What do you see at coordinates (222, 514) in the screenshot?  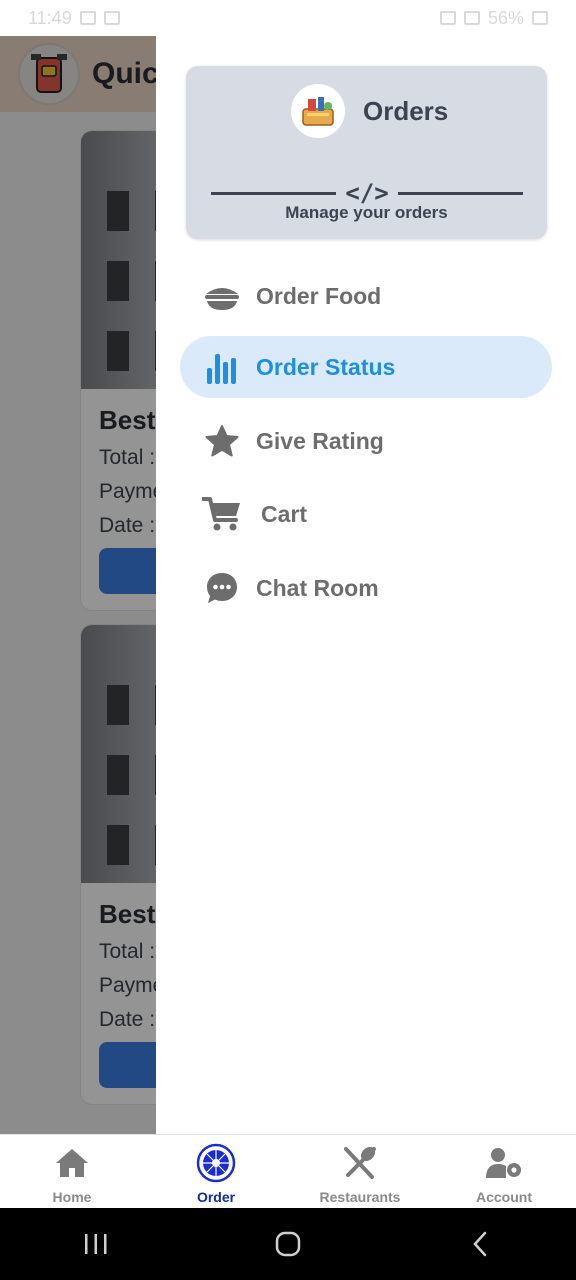 I see `cart-icon` at bounding box center [222, 514].